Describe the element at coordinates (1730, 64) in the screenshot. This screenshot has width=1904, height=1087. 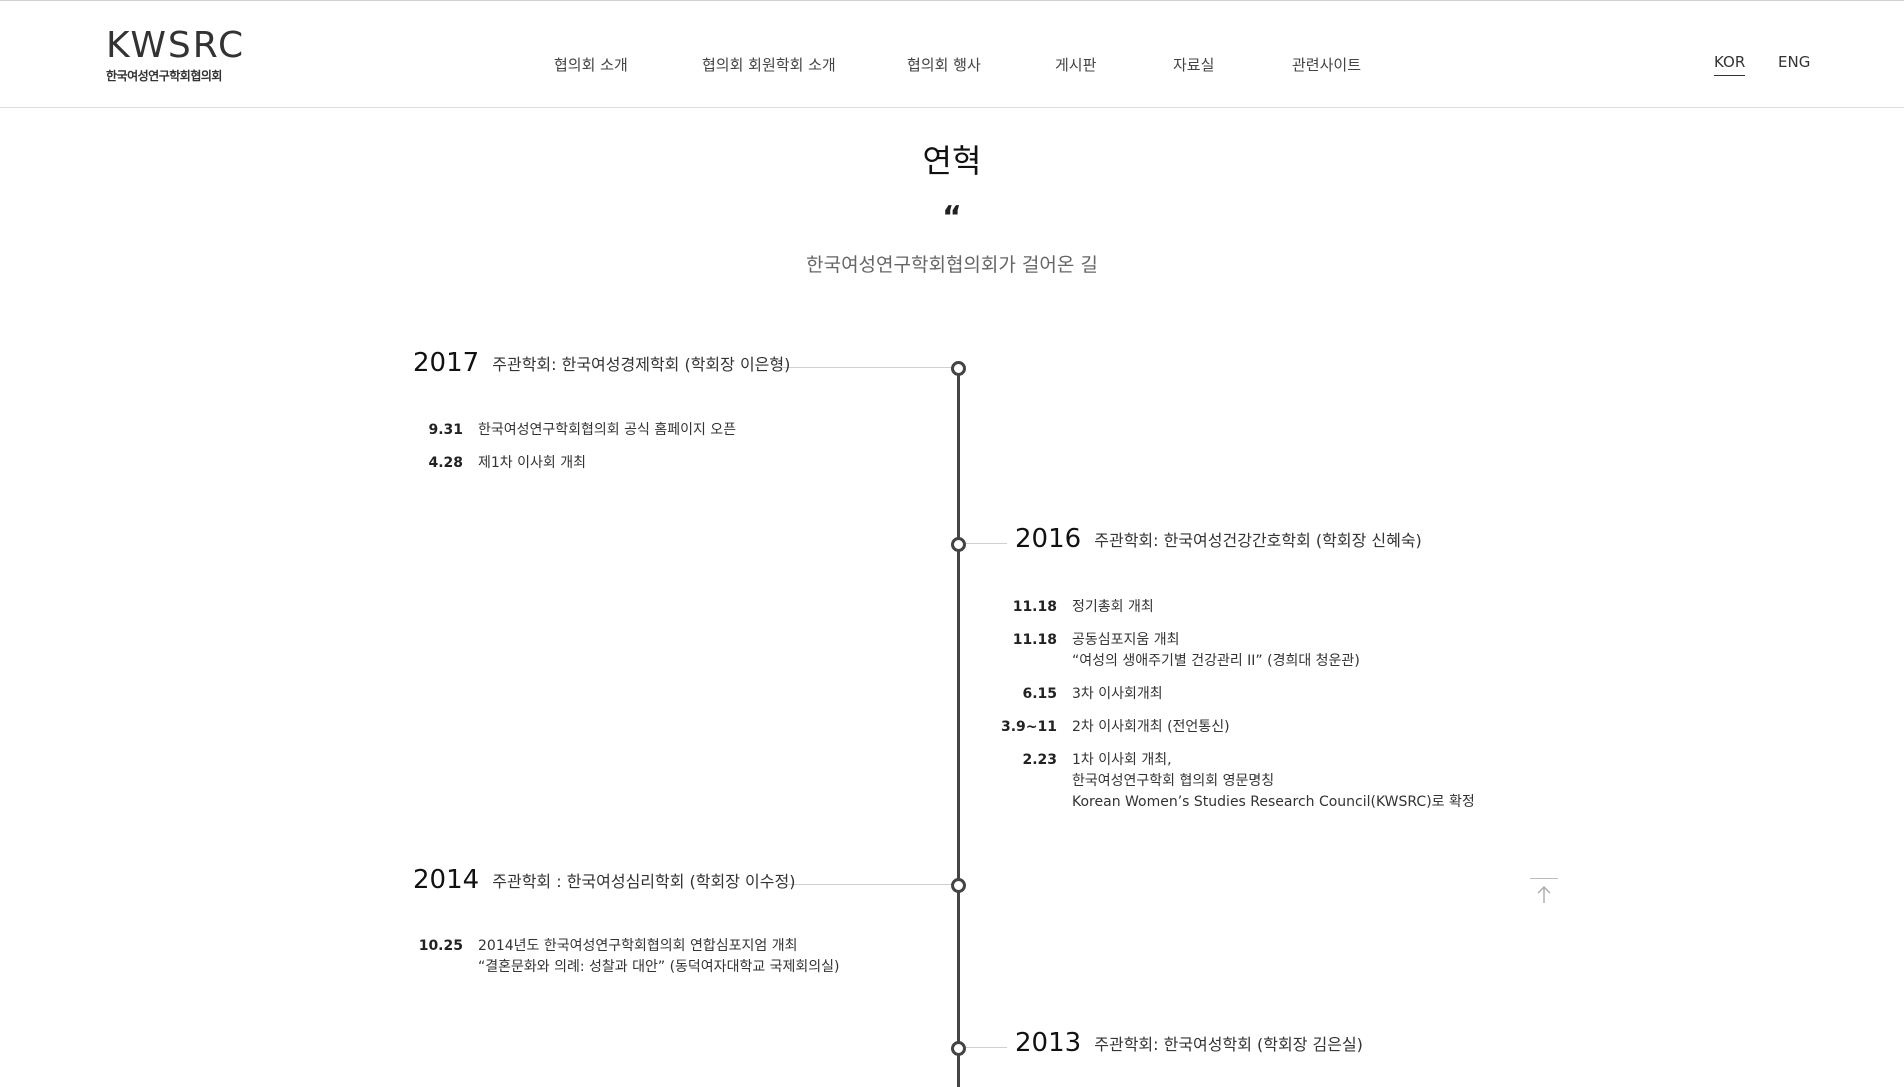
I see `lang-kor: KOR` at that location.